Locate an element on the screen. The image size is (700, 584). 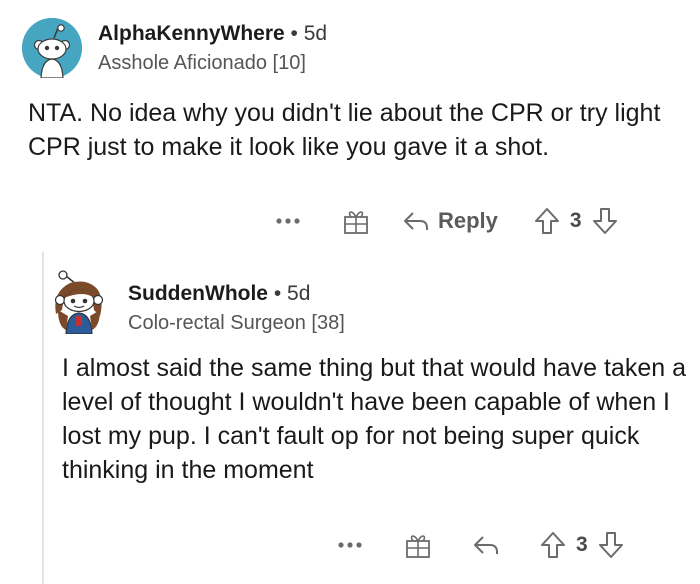
reply-button is located at coordinates (486, 545).